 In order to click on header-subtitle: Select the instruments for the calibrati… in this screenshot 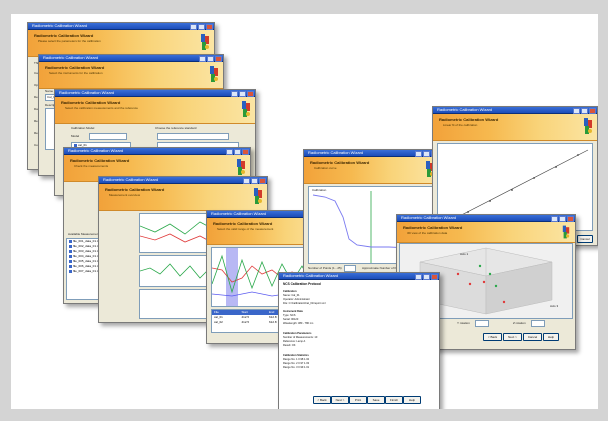, I will do `click(76, 73)`.